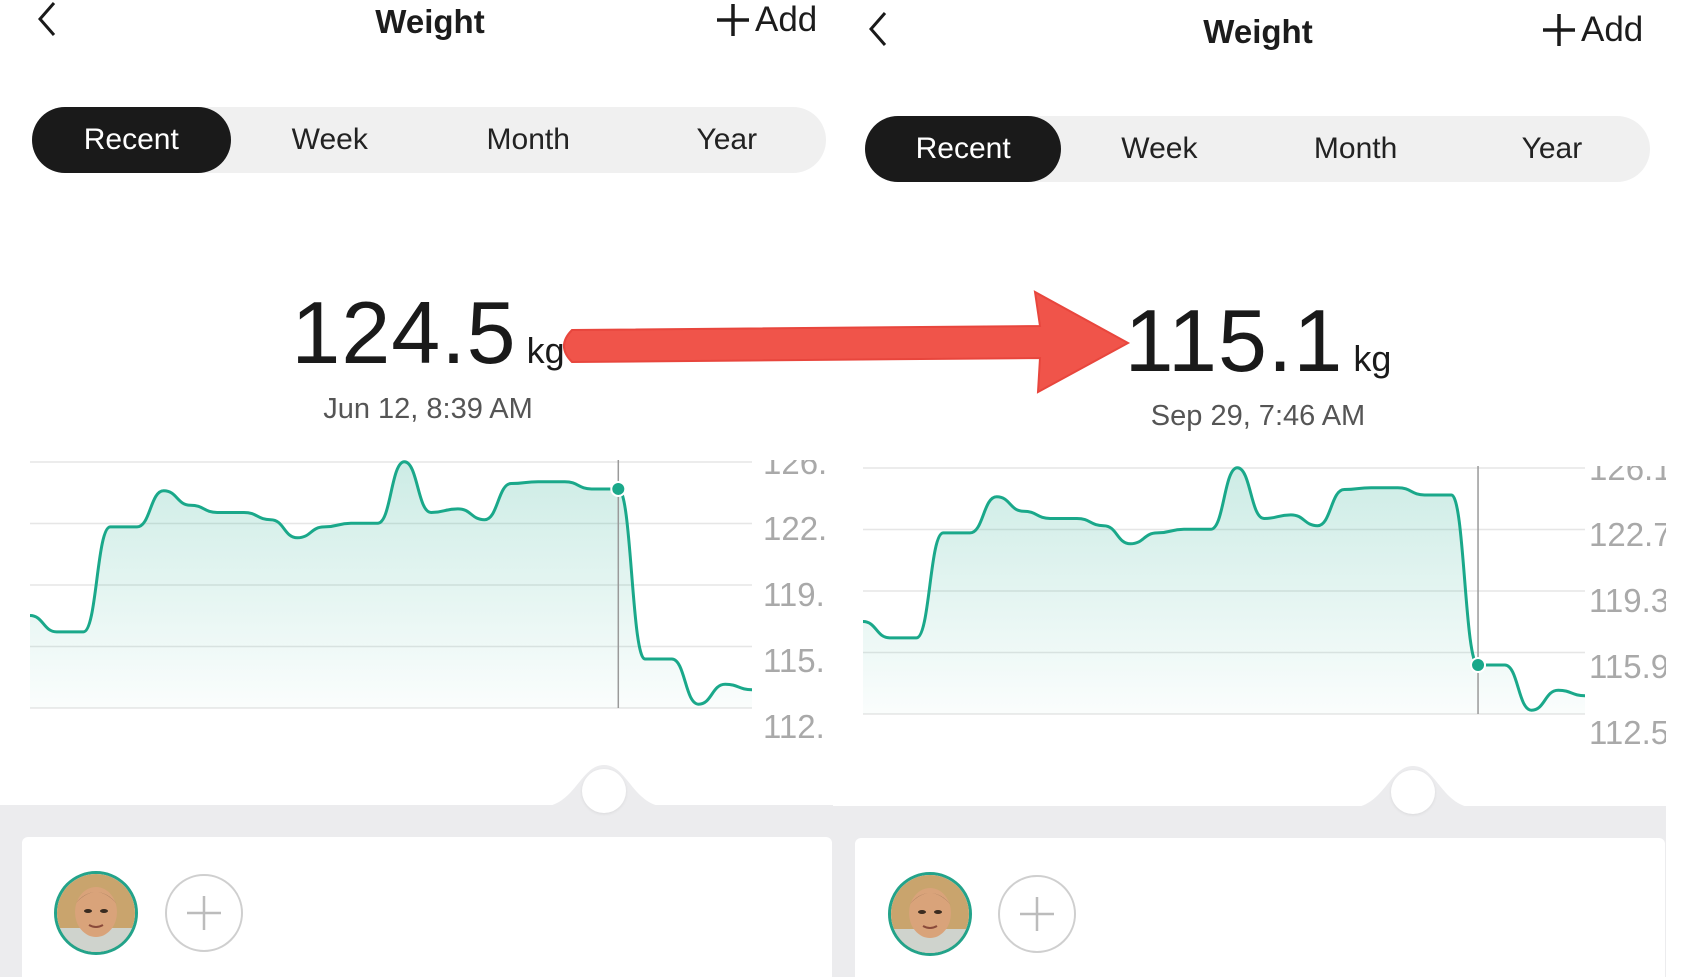 The width and height of the screenshot is (1682, 977). What do you see at coordinates (1627, 600) in the screenshot?
I see `y-axis-label: 119.3` at bounding box center [1627, 600].